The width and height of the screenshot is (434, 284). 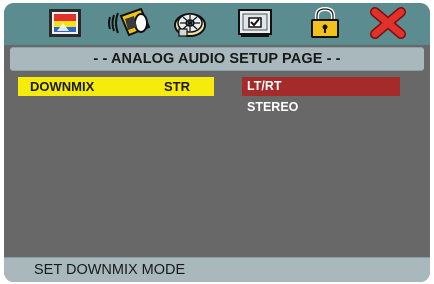 I want to click on password-lock-icon, so click(x=325, y=23).